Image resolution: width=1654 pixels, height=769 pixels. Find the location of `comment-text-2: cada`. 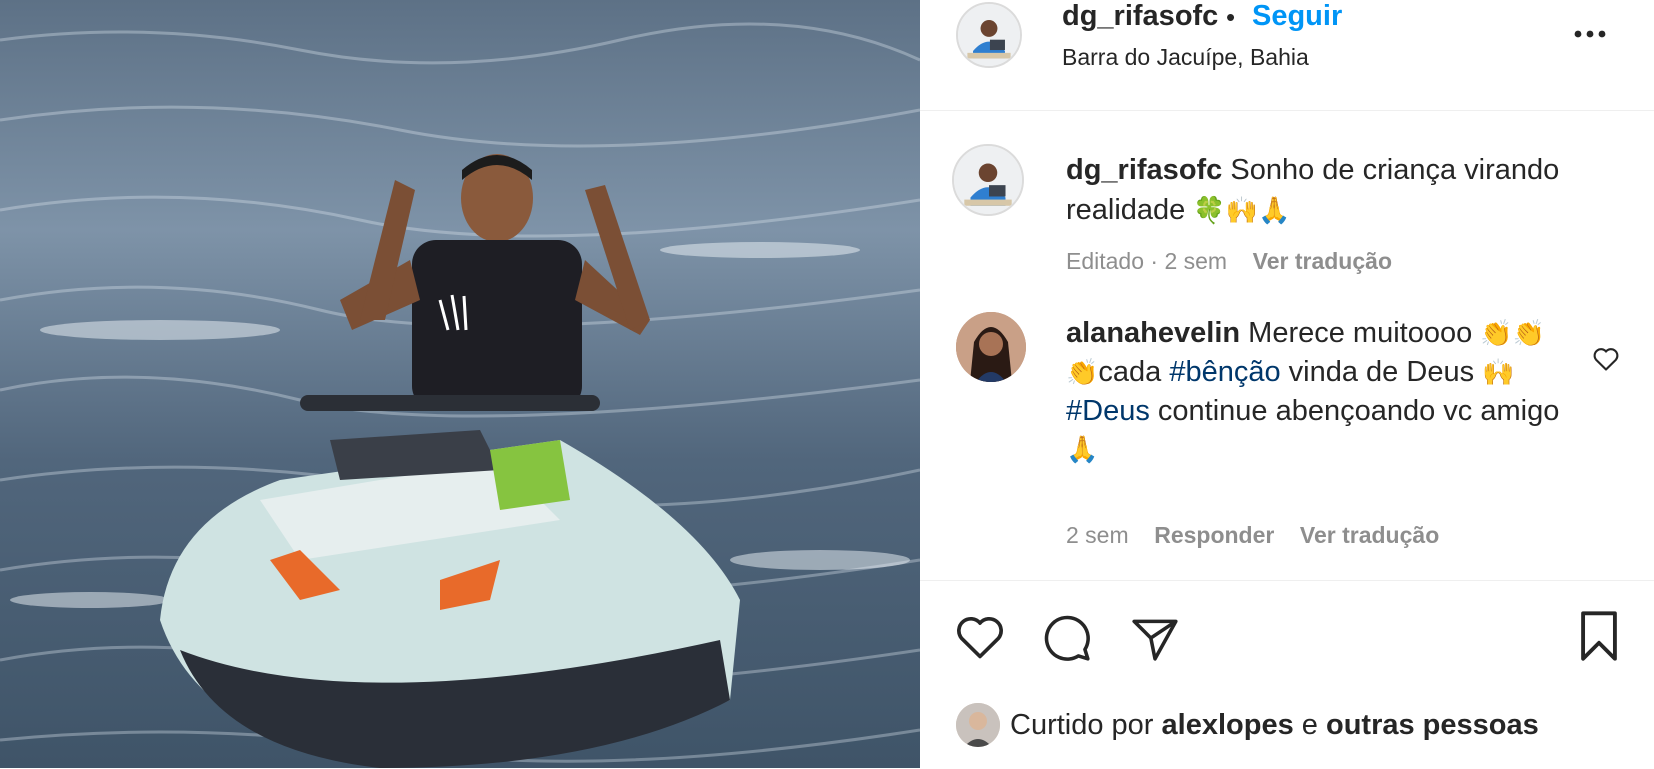

comment-text-2: cada is located at coordinates (1130, 372).